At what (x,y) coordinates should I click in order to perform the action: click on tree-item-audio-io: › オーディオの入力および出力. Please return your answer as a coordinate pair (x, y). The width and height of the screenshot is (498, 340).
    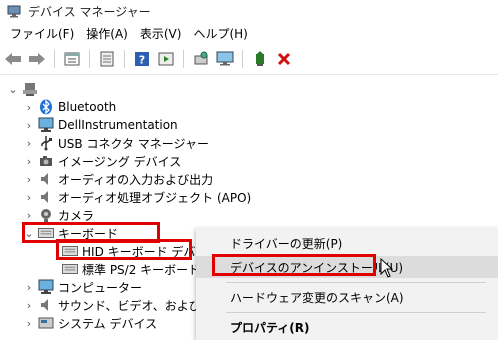
    Looking at the image, I should click on (117, 179).